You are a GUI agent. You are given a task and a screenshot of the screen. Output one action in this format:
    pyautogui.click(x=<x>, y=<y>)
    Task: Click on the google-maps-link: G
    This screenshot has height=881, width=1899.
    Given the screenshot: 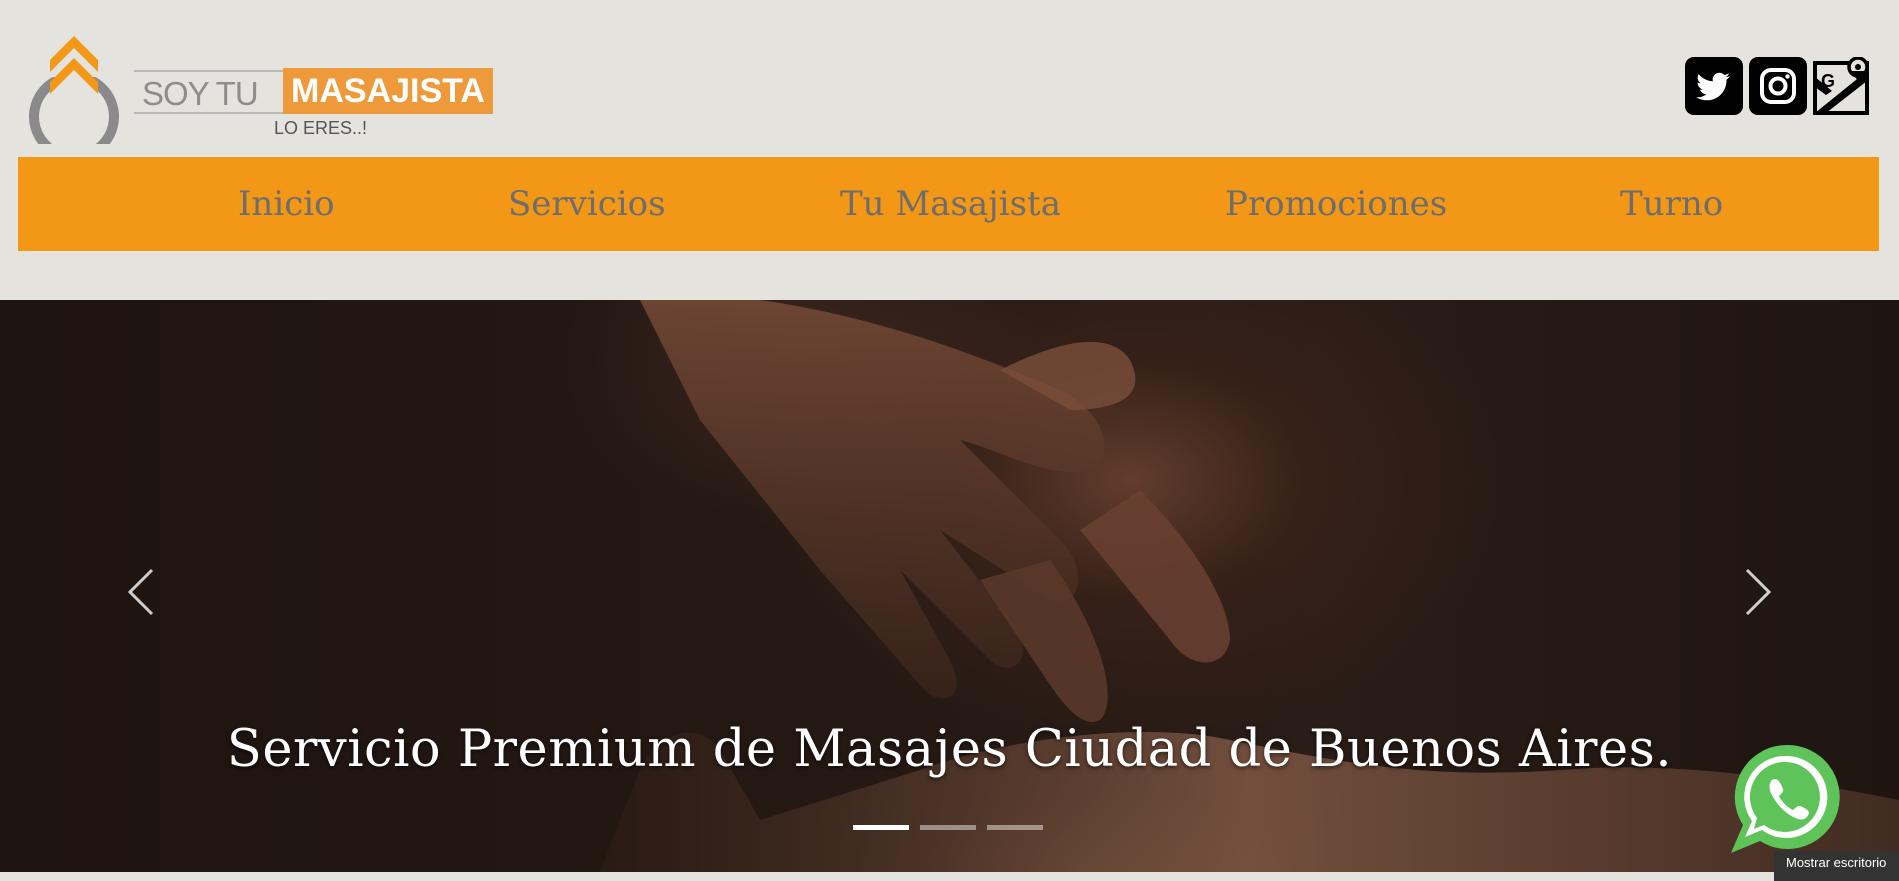 What is the action you would take?
    pyautogui.click(x=1841, y=86)
    